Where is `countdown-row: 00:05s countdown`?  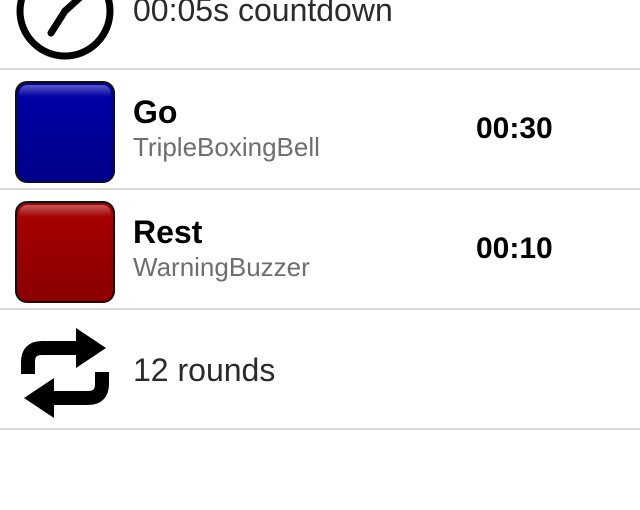
countdown-row: 00:05s countdown is located at coordinates (320, 35).